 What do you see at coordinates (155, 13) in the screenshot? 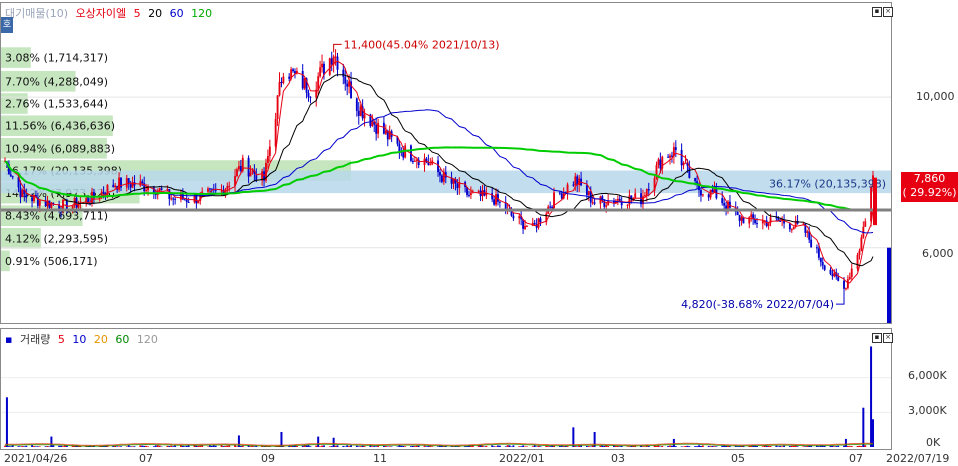
I see `legend-ma20: 20` at bounding box center [155, 13].